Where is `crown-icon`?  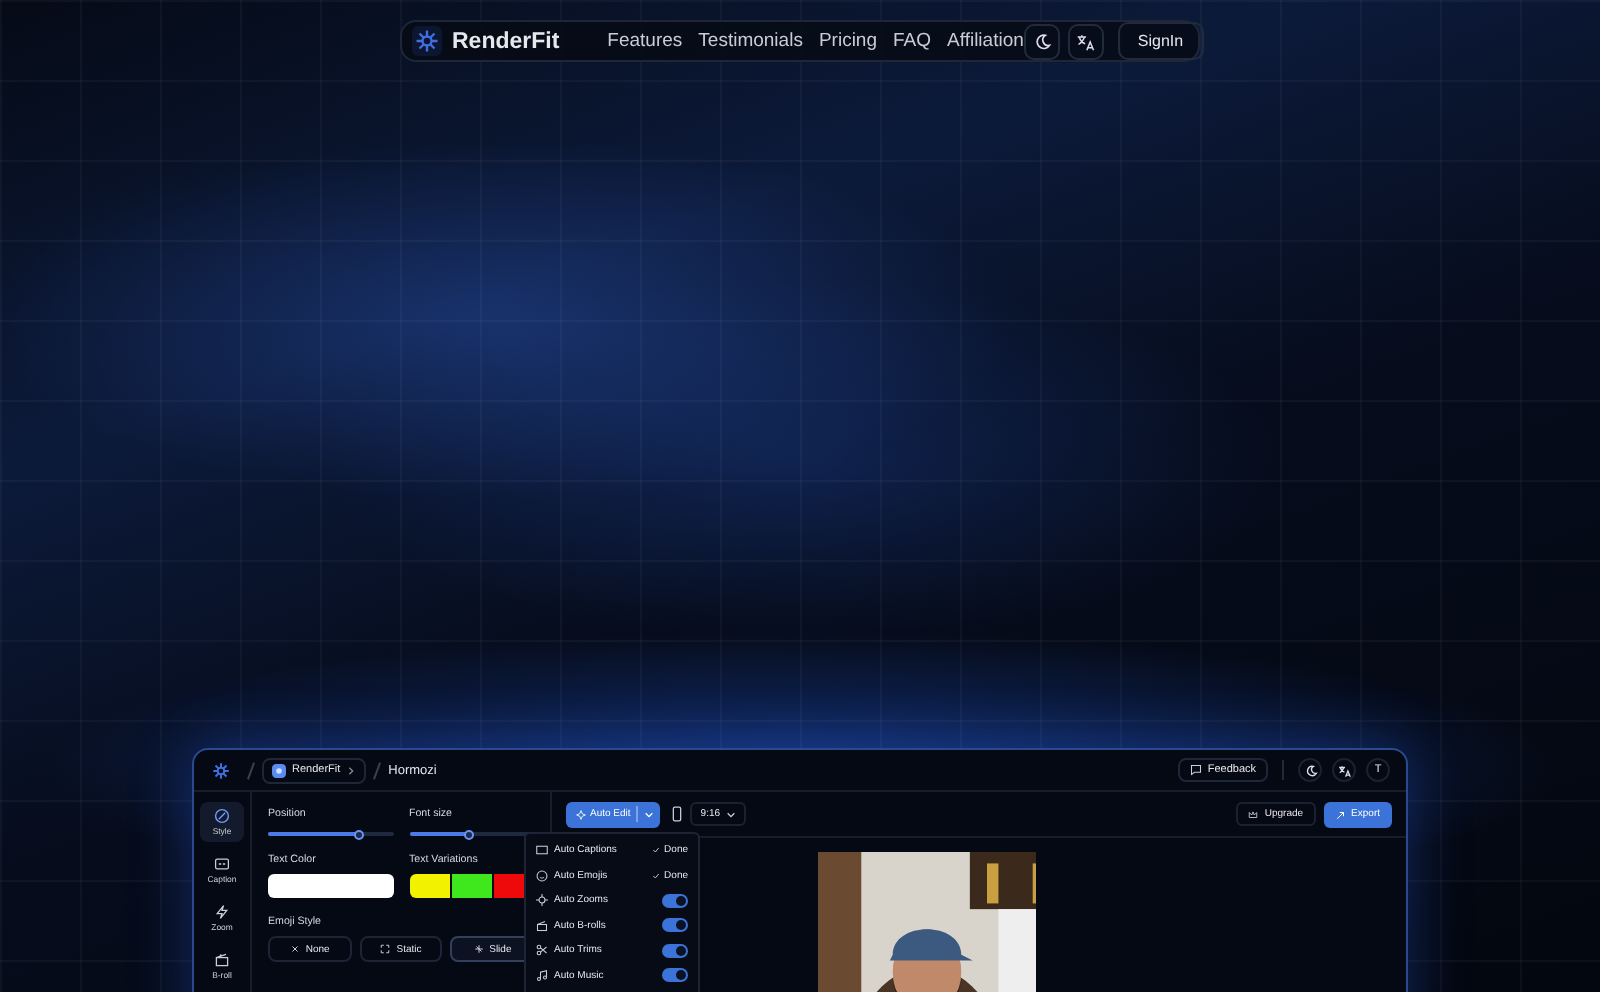
crown-icon is located at coordinates (1253, 814).